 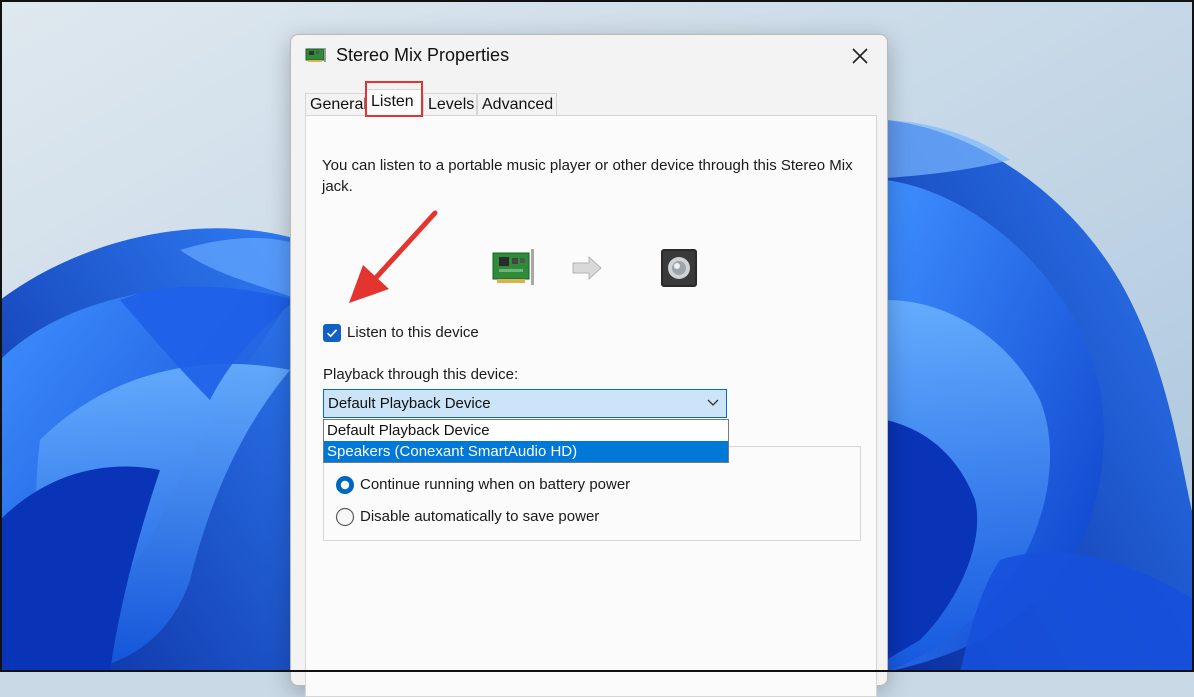 I want to click on listen-checkbox, so click(x=332, y=333).